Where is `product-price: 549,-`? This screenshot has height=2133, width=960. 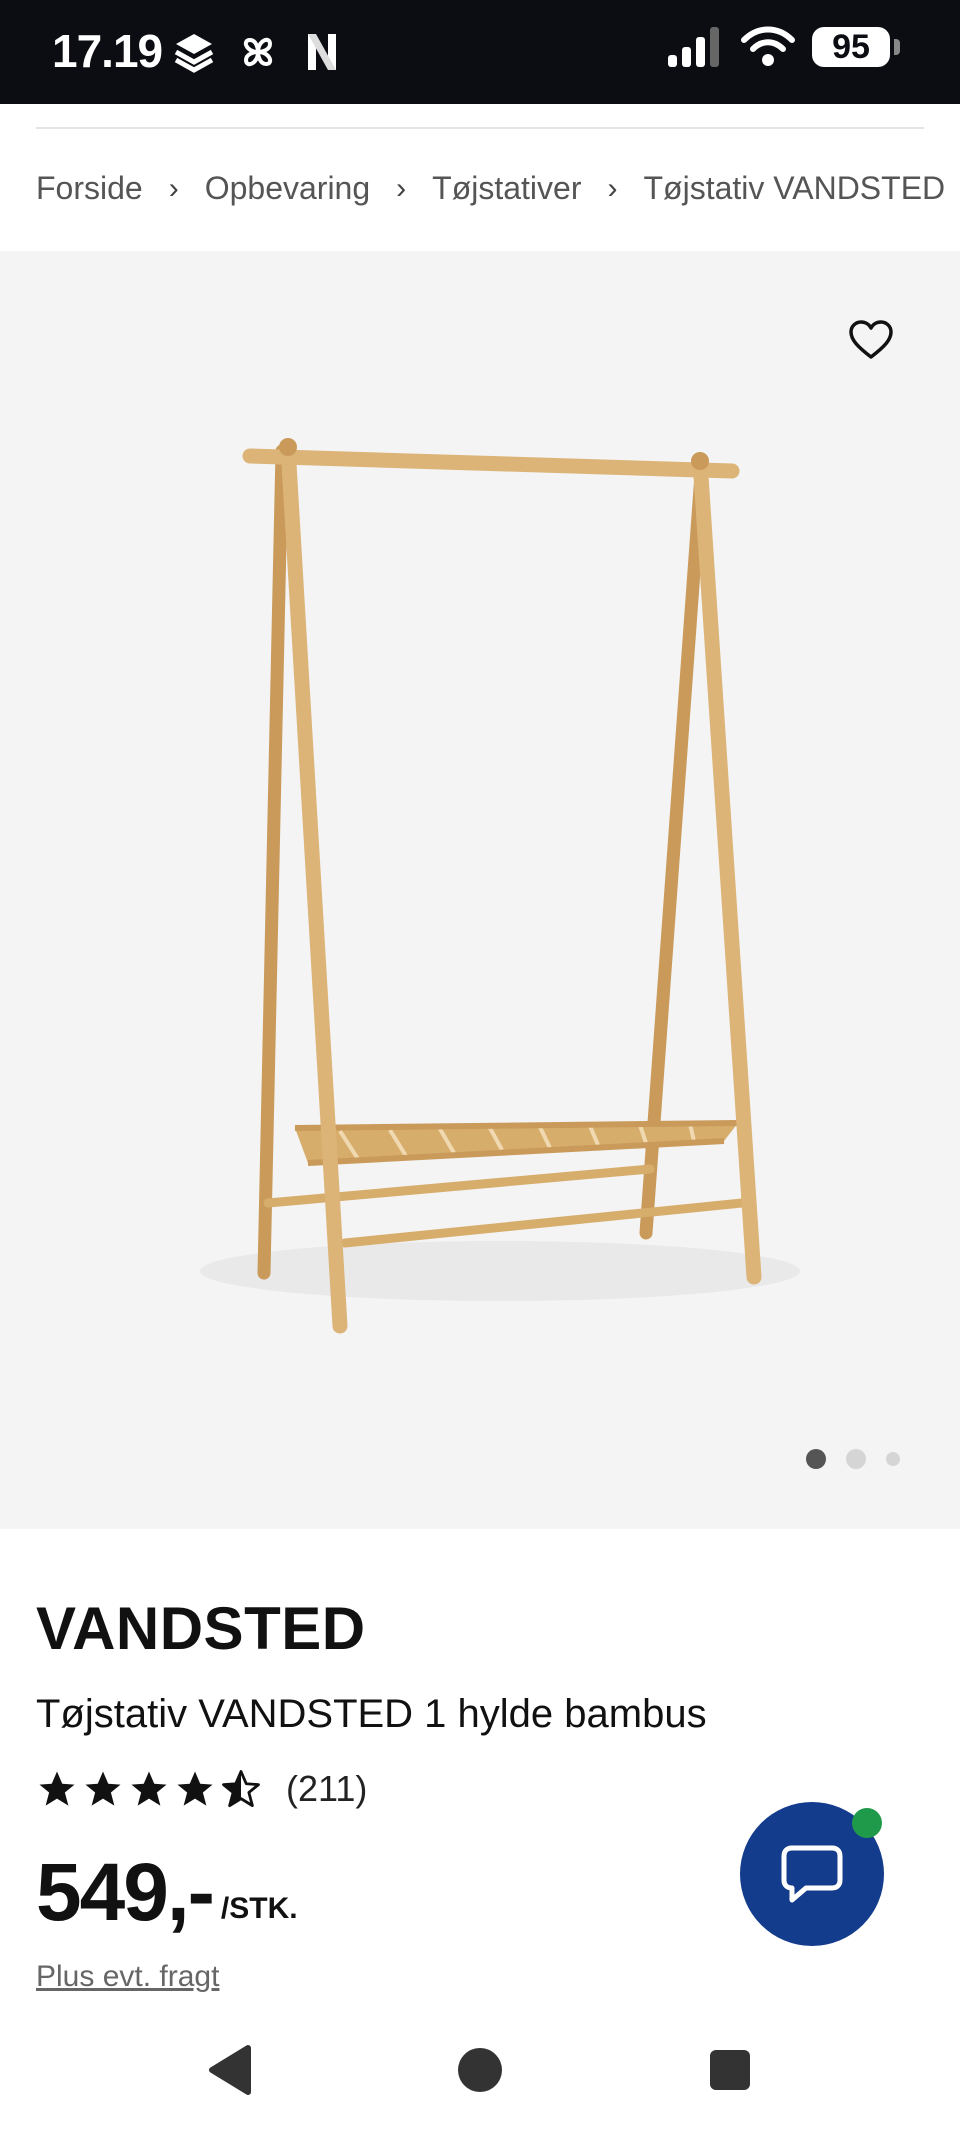 product-price: 549,- is located at coordinates (125, 1892).